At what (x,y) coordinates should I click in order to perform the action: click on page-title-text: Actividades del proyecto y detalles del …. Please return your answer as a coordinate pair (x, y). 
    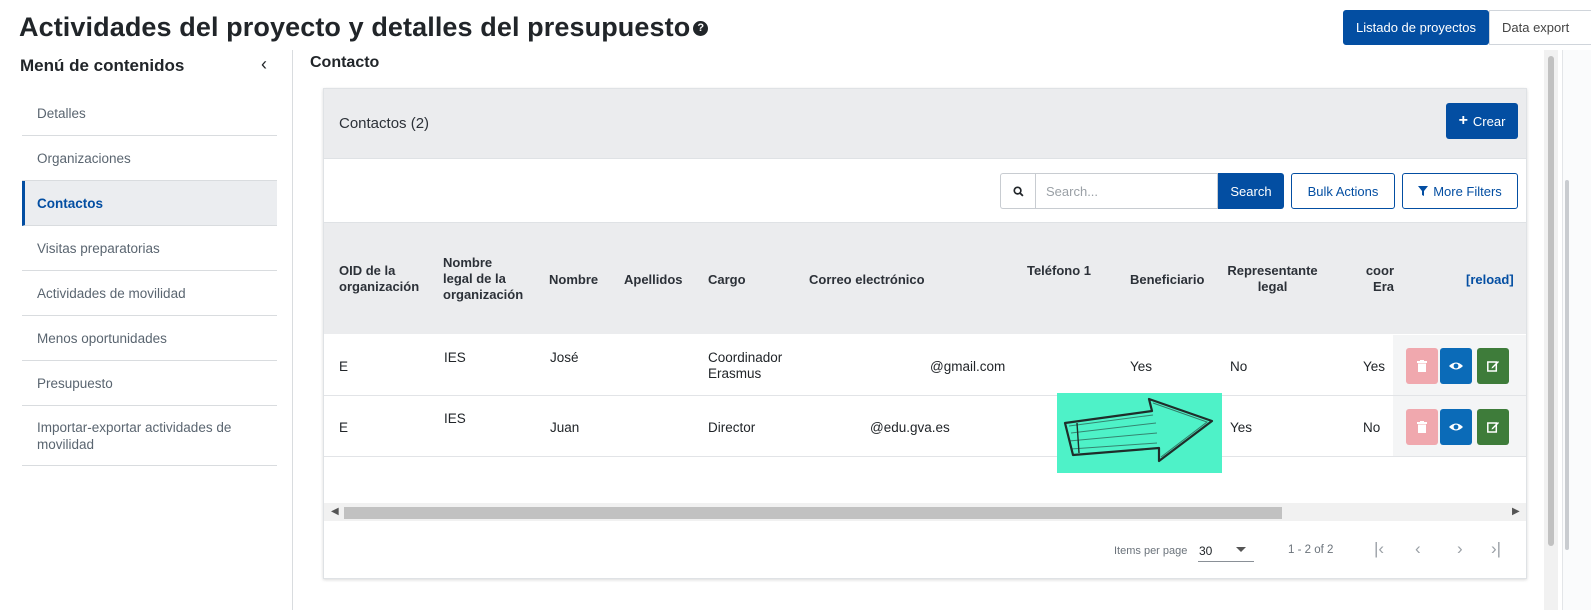
    Looking at the image, I should click on (355, 27).